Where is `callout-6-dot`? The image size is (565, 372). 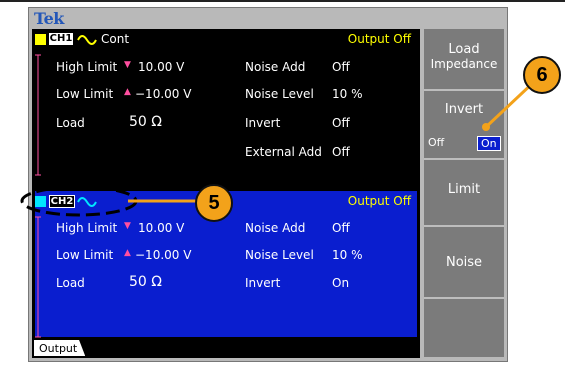
callout-6-dot is located at coordinates (486, 127).